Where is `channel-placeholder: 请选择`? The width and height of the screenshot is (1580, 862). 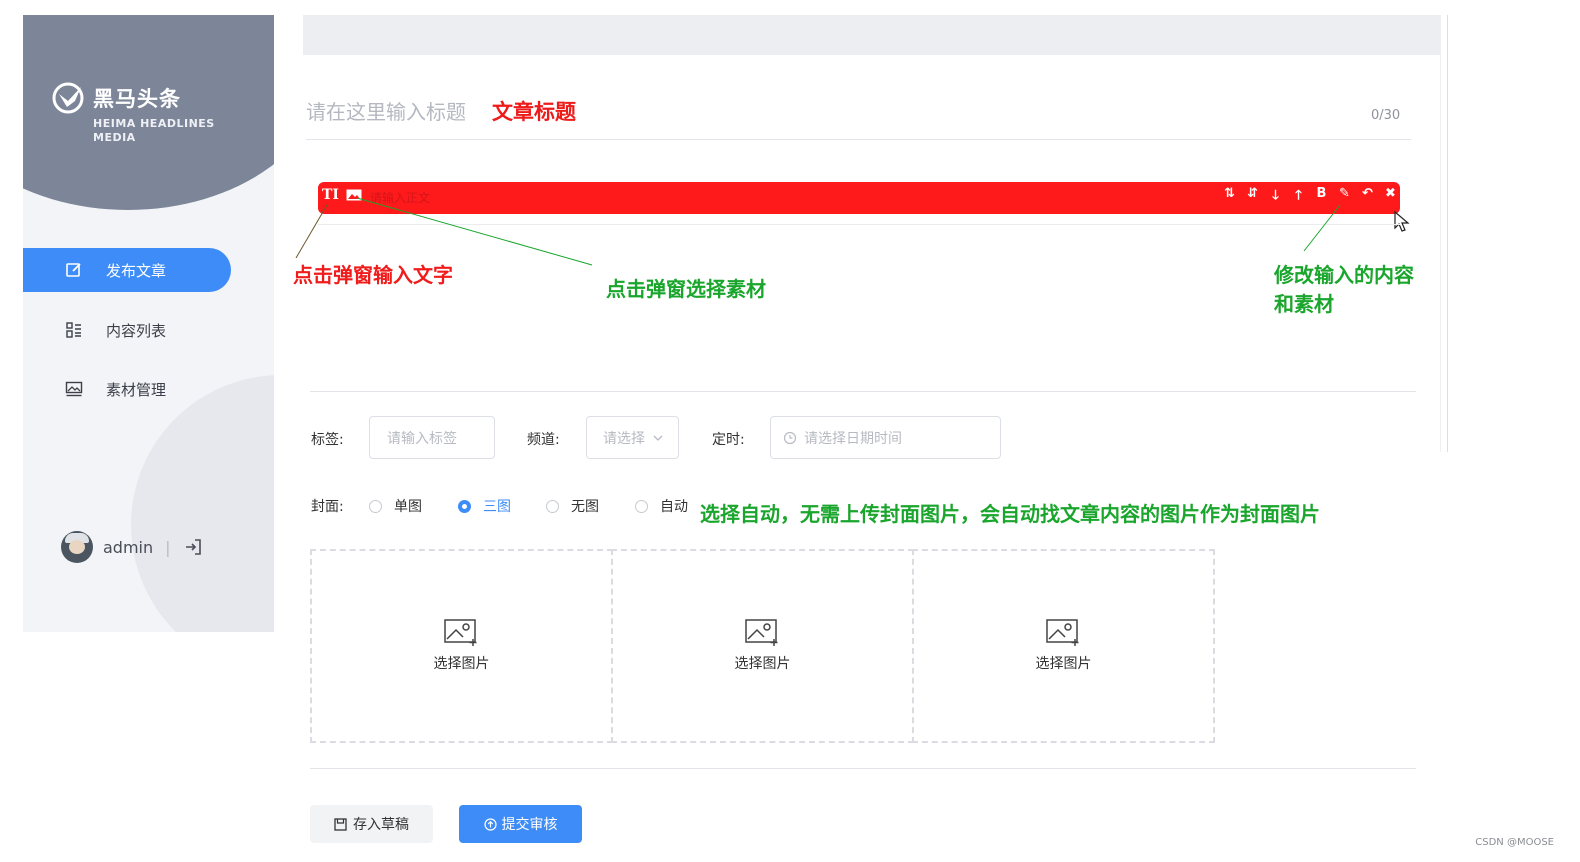
channel-placeholder: 请选择 is located at coordinates (624, 438).